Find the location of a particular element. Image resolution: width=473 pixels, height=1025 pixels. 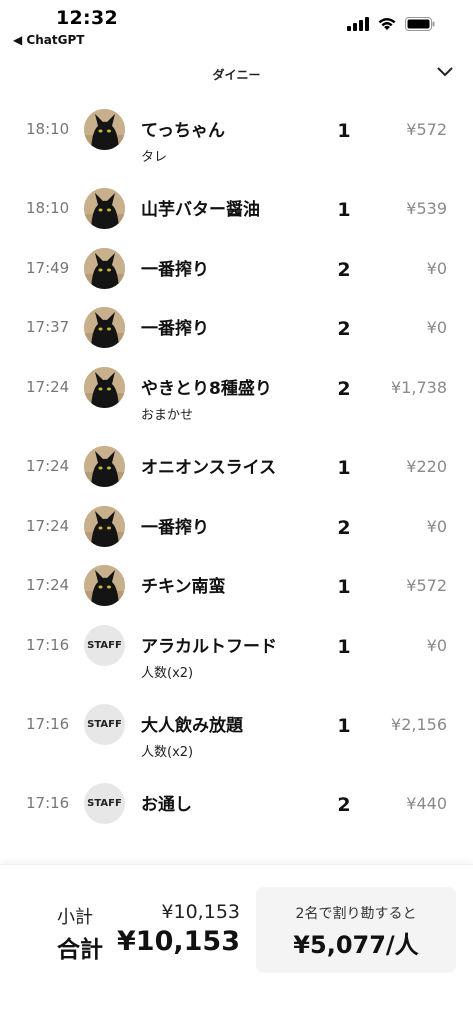

wifi-icon is located at coordinates (387, 24).